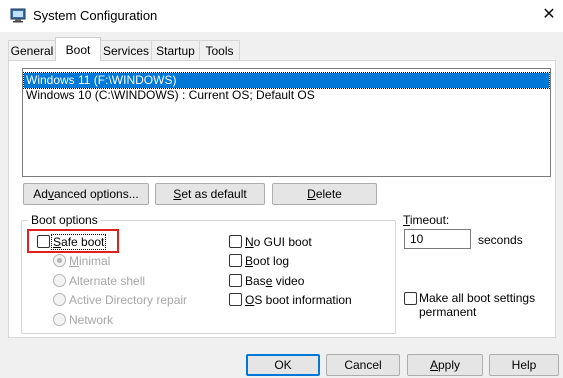  I want to click on no-gui-boot-checkbox, so click(235, 241).